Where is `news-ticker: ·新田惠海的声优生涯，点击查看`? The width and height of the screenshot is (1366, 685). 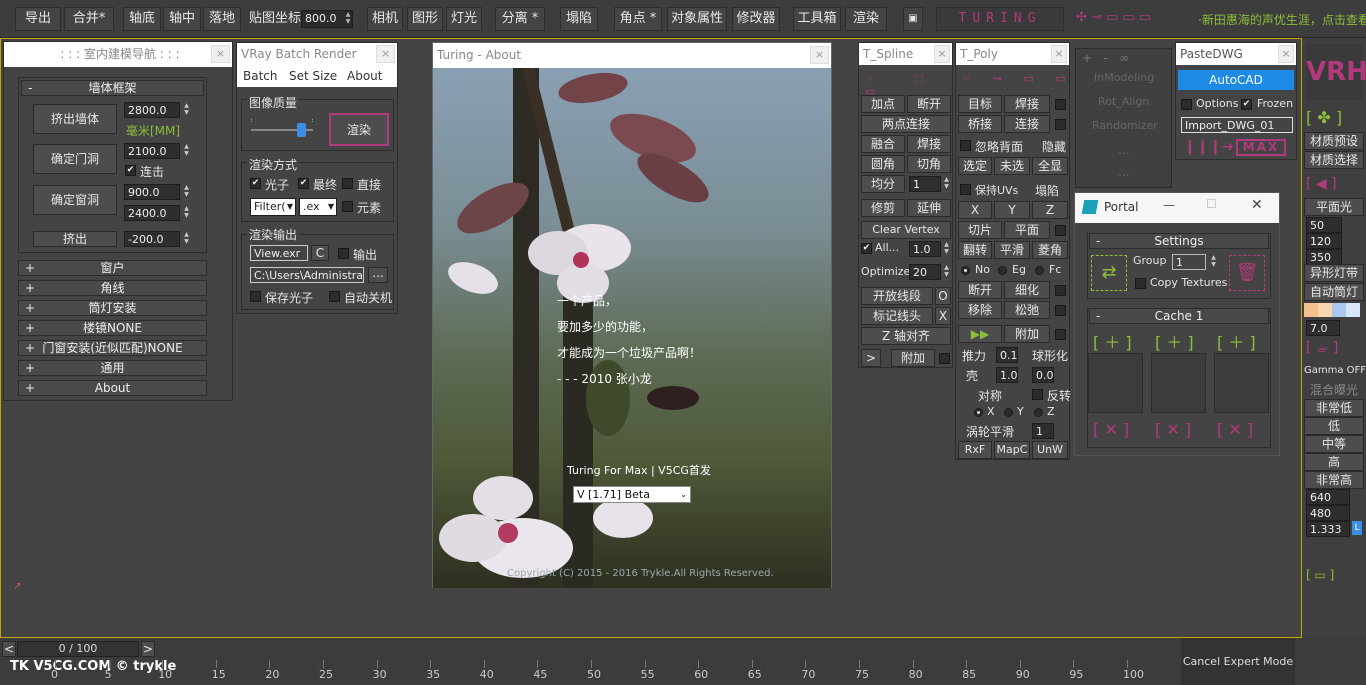
news-ticker: ·新田惠海的声优生涯，点击查看 is located at coordinates (1282, 19).